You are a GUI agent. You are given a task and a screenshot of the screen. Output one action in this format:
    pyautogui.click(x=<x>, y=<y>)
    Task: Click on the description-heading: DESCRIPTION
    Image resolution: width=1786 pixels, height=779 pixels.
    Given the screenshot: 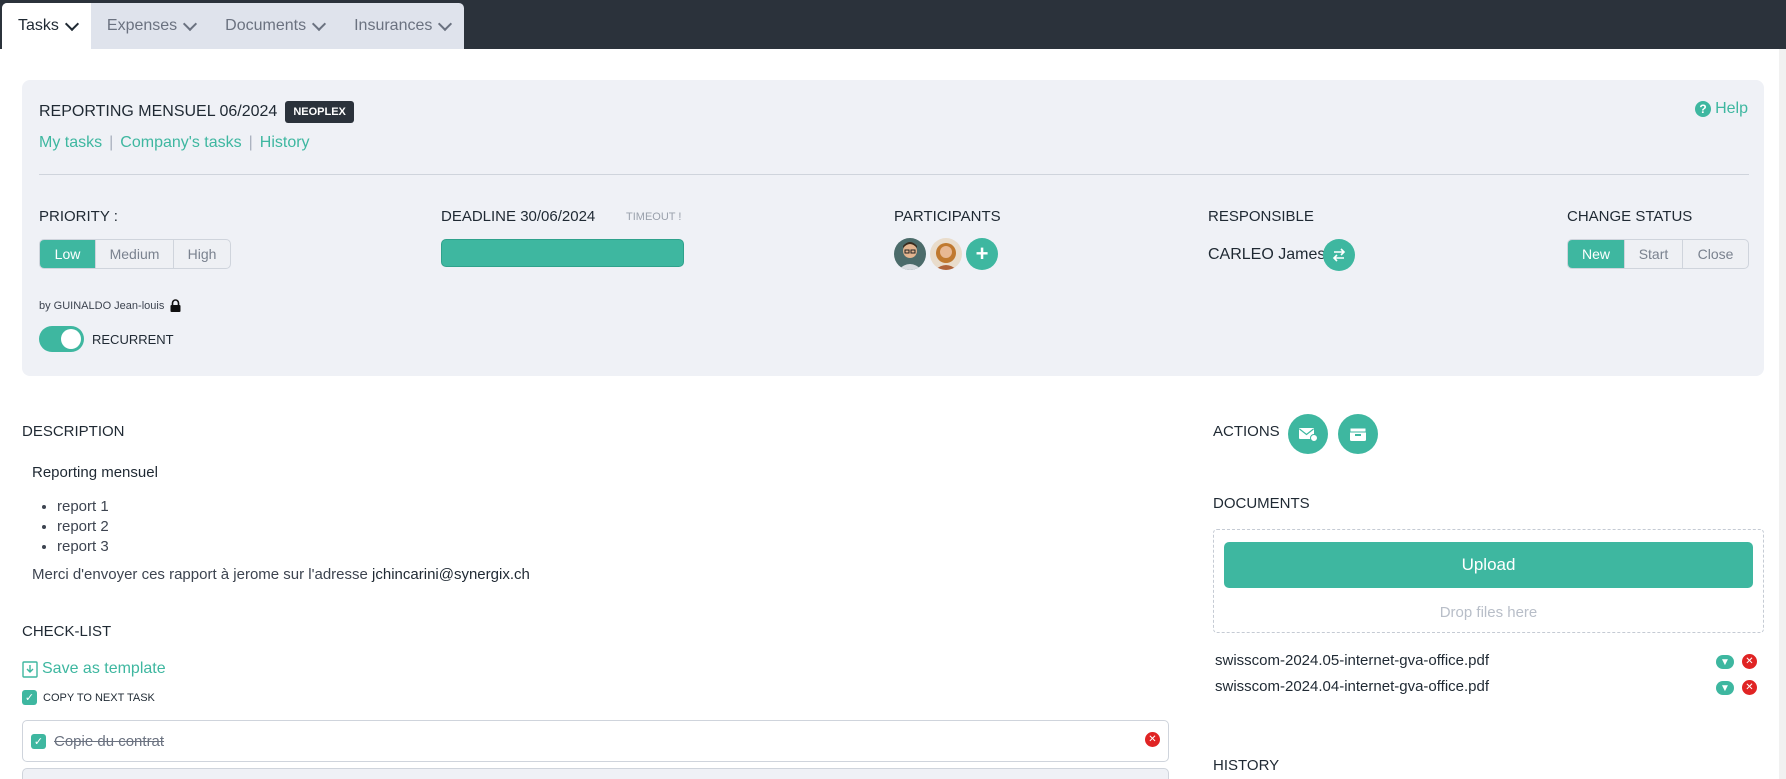 What is the action you would take?
    pyautogui.click(x=73, y=431)
    